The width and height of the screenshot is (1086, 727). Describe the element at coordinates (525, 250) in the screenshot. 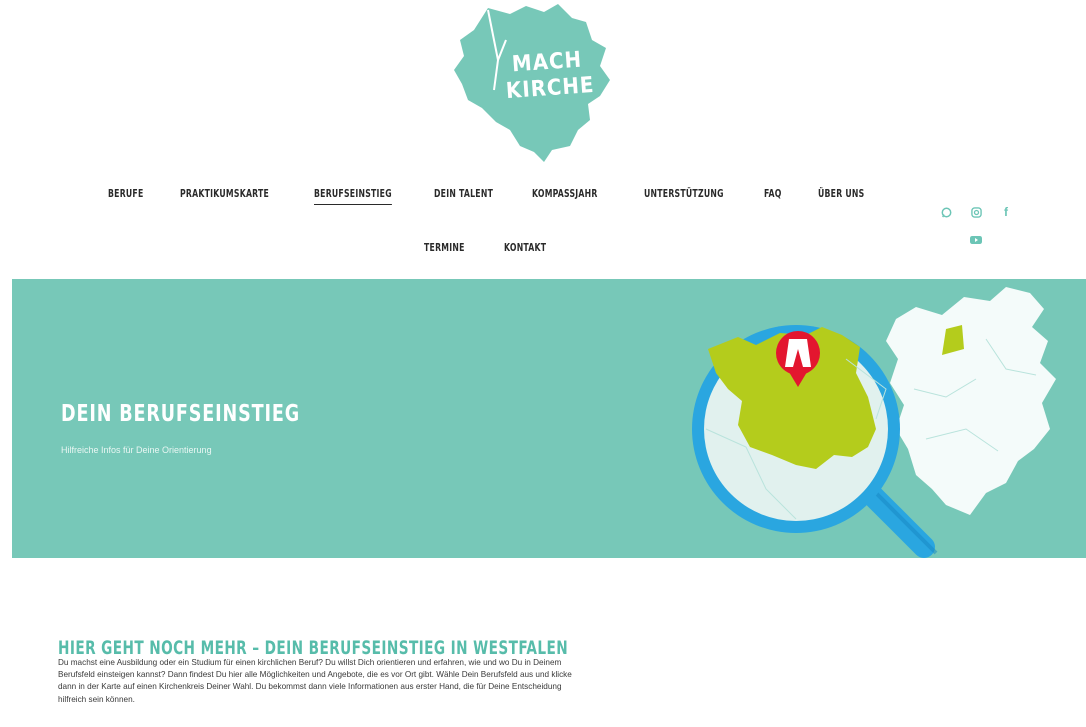

I see `nav-item-kontakt: KONTAKT` at that location.